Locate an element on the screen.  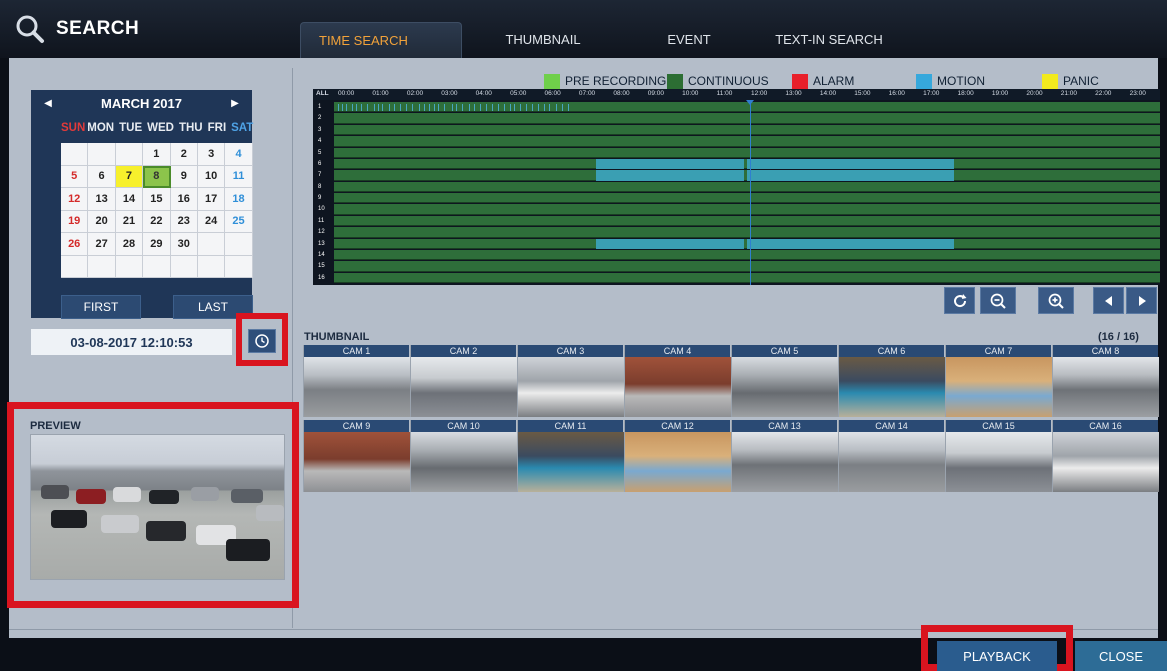
scroll-left-button is located at coordinates (1108, 300).